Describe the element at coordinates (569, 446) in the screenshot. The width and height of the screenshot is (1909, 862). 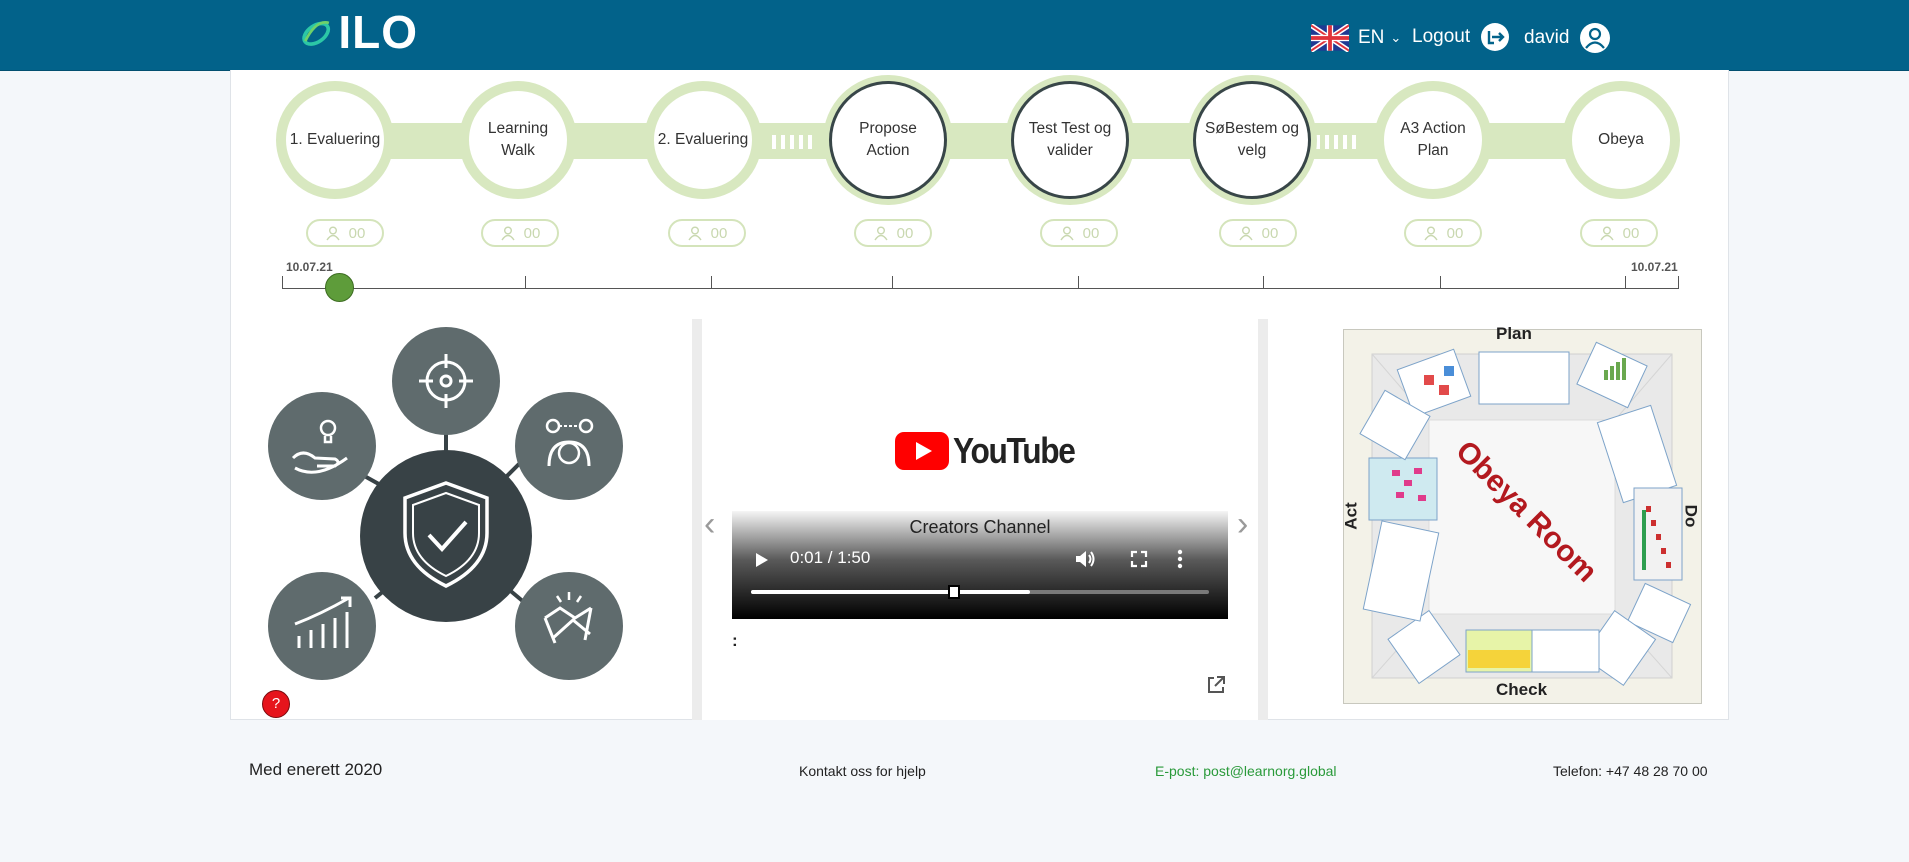
I see `person-ideas-icon` at that location.